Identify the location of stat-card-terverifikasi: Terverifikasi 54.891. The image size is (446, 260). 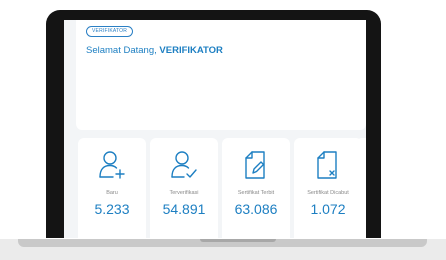
(184, 188).